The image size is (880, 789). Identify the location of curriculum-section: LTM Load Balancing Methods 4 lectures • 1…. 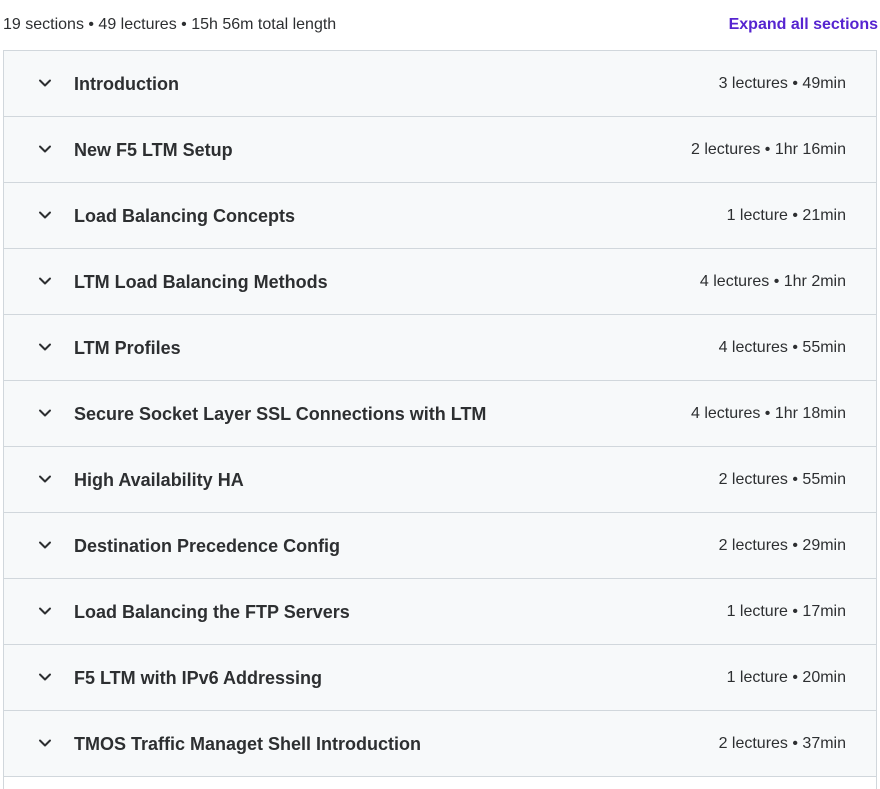
(440, 282).